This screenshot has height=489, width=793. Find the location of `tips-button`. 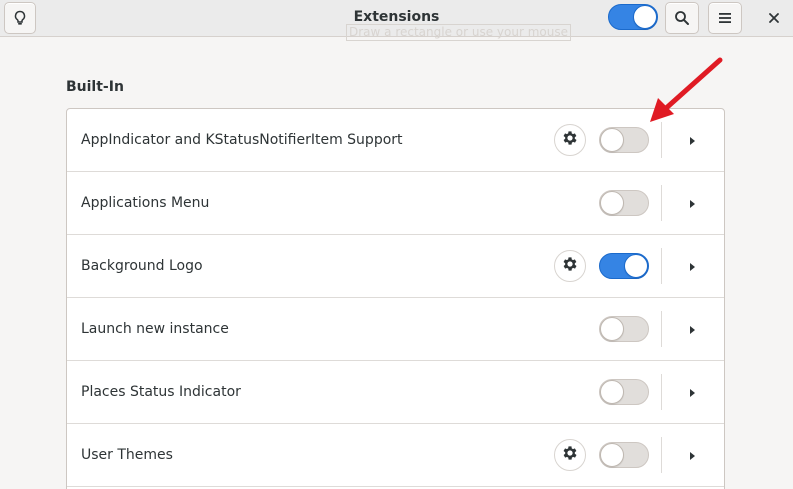

tips-button is located at coordinates (20, 18).